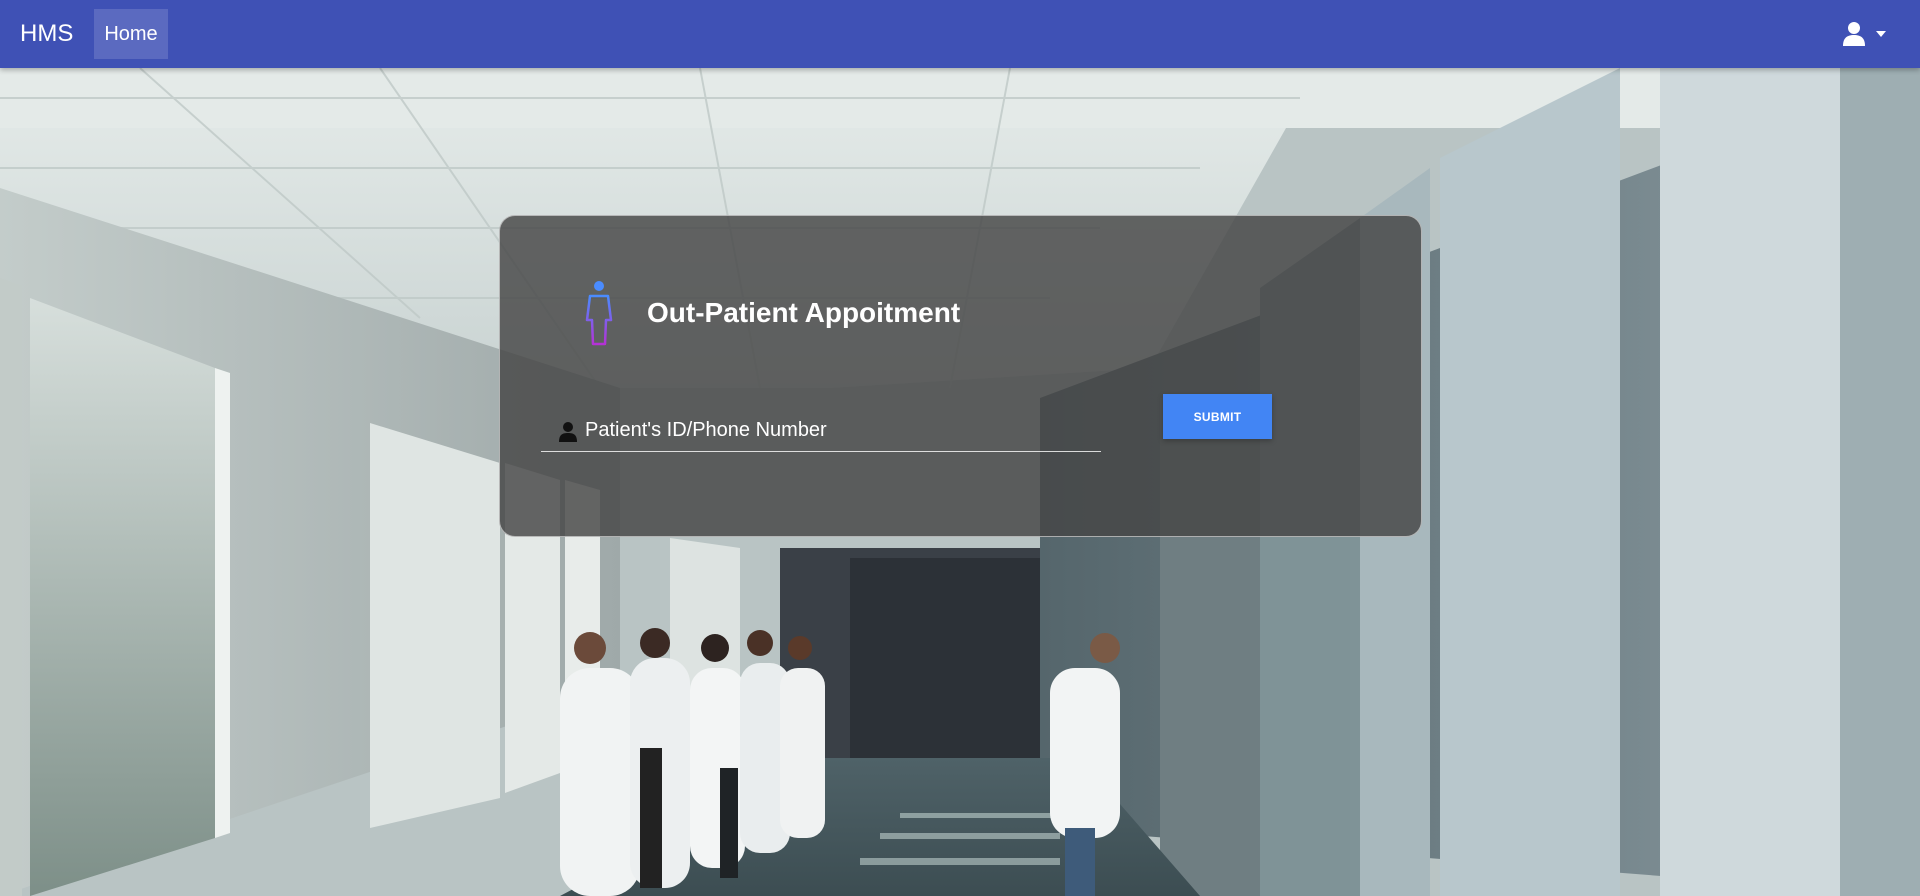 This screenshot has height=896, width=1920. Describe the element at coordinates (960, 34) in the screenshot. I see `top-navbar: HMS Home` at that location.